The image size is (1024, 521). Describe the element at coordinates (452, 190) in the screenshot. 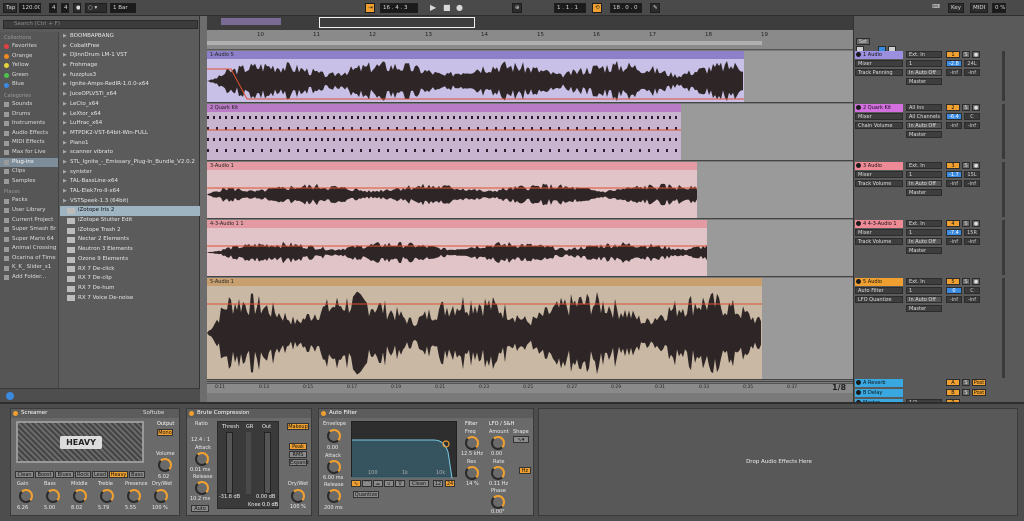

I see `audio-clip: 3-Audio 1` at that location.